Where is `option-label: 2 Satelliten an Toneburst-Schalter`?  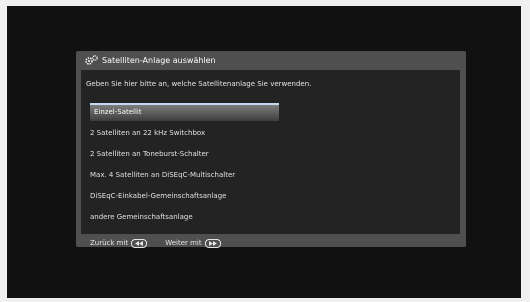 option-label: 2 Satelliten an Toneburst-Schalter is located at coordinates (149, 154).